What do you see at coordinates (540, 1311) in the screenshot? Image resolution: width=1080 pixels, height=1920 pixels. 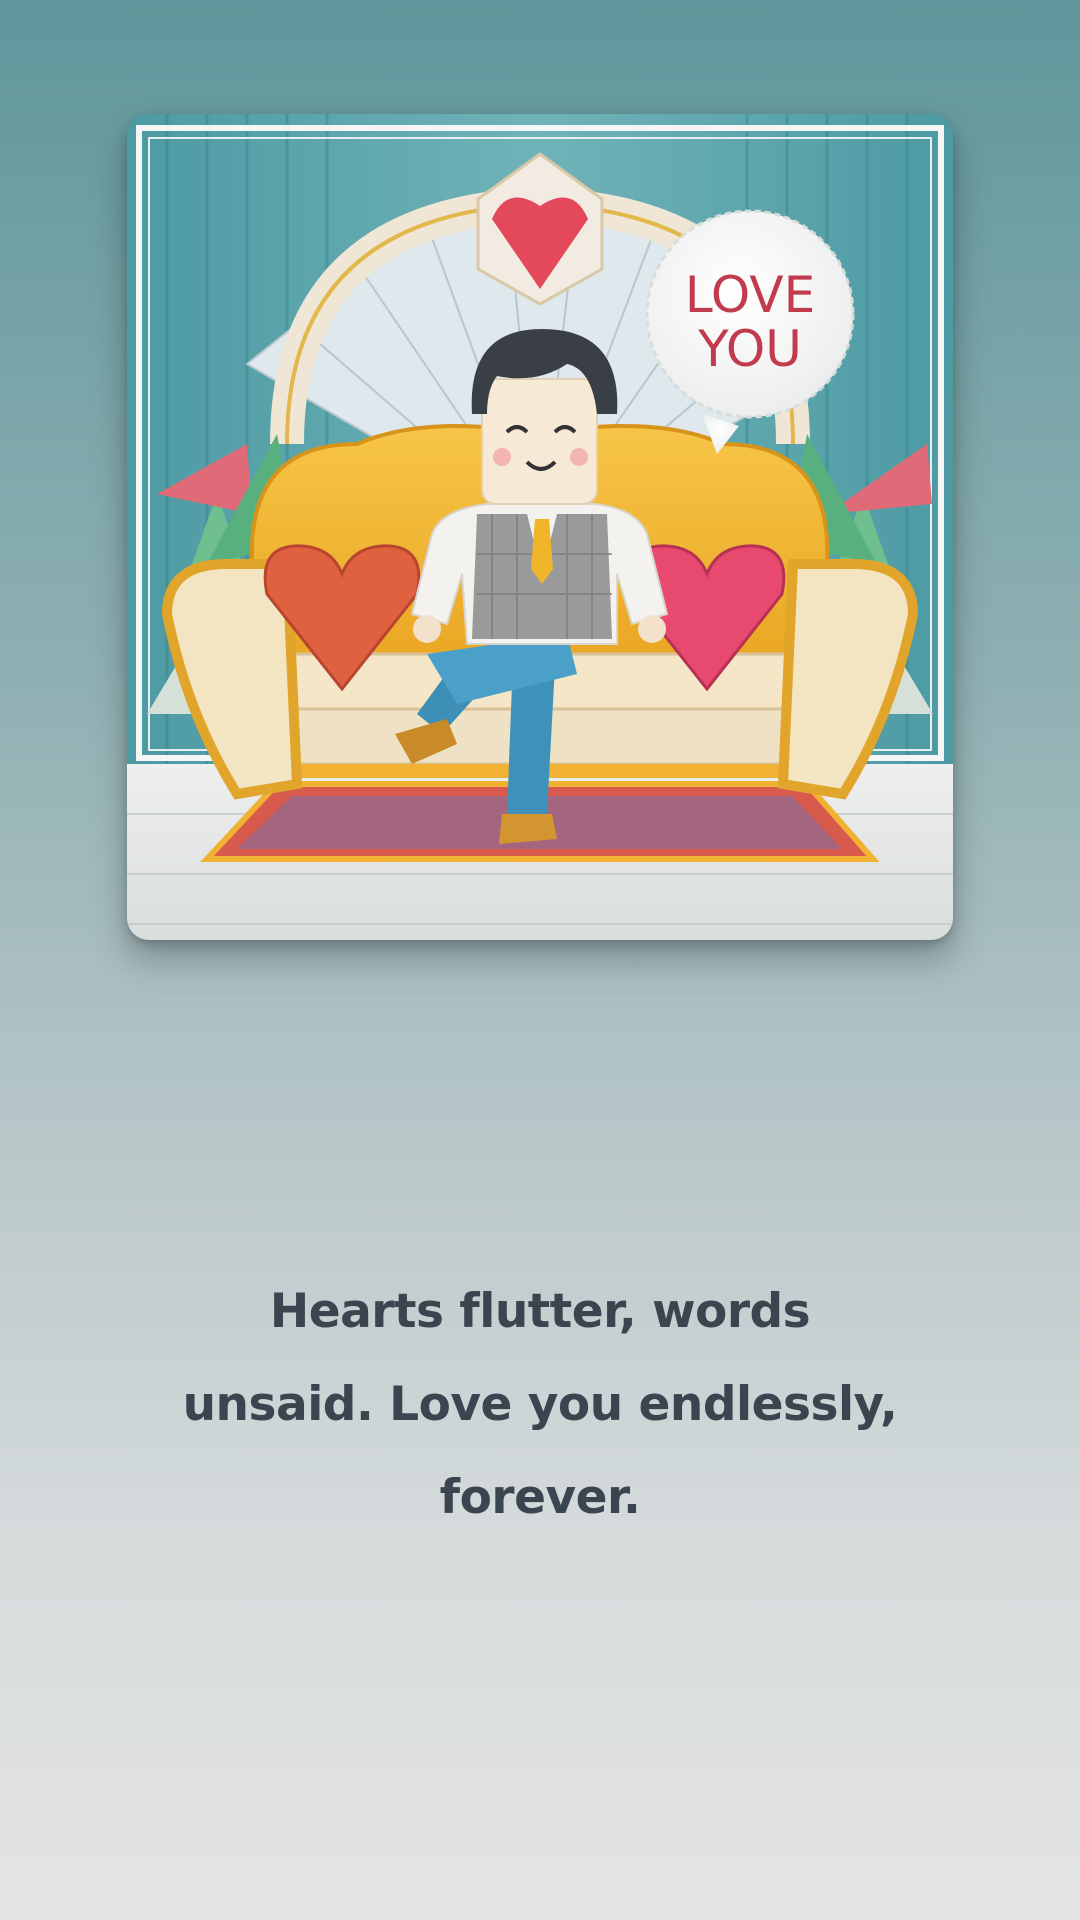 I see `quote-line-1: Hearts flutter, words` at bounding box center [540, 1311].